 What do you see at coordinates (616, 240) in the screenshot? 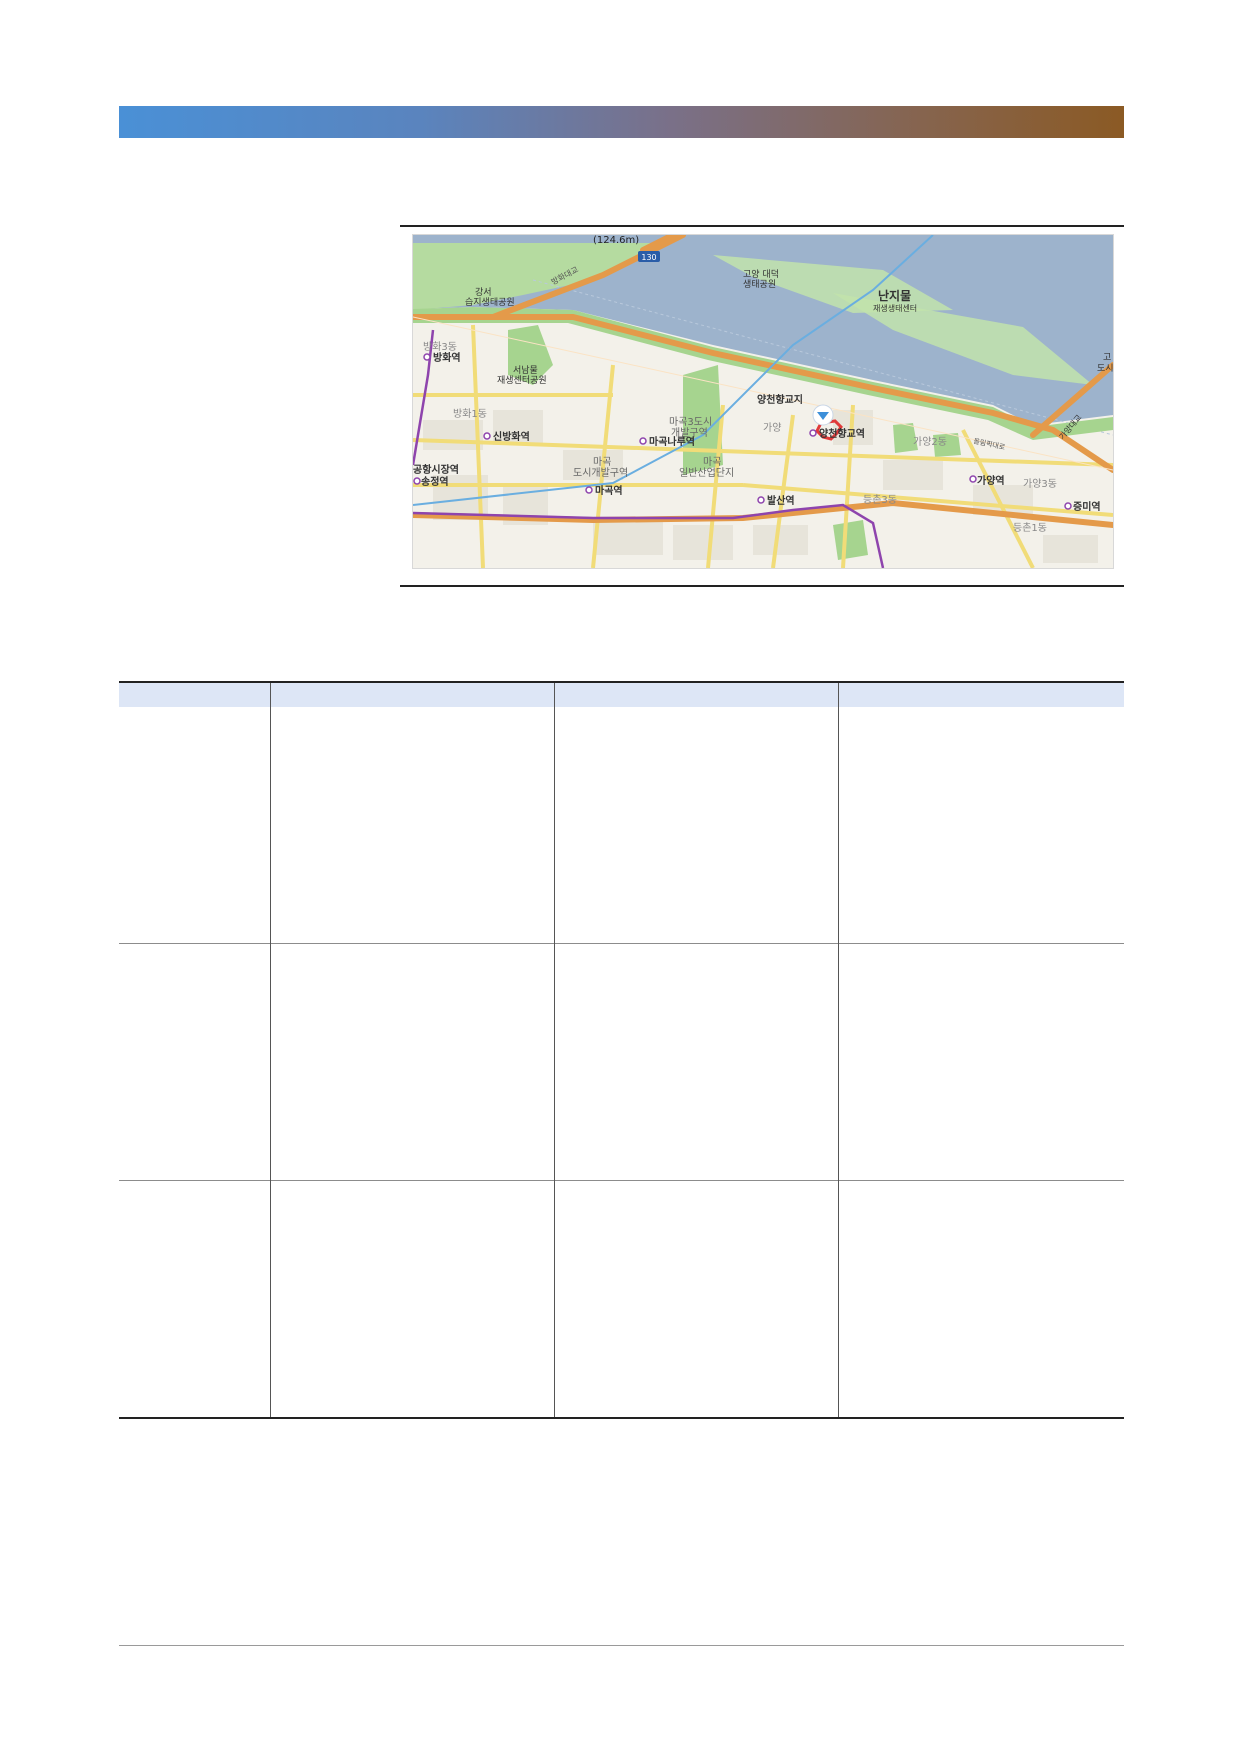
I see `map-scale-label: (124.6m)` at bounding box center [616, 240].